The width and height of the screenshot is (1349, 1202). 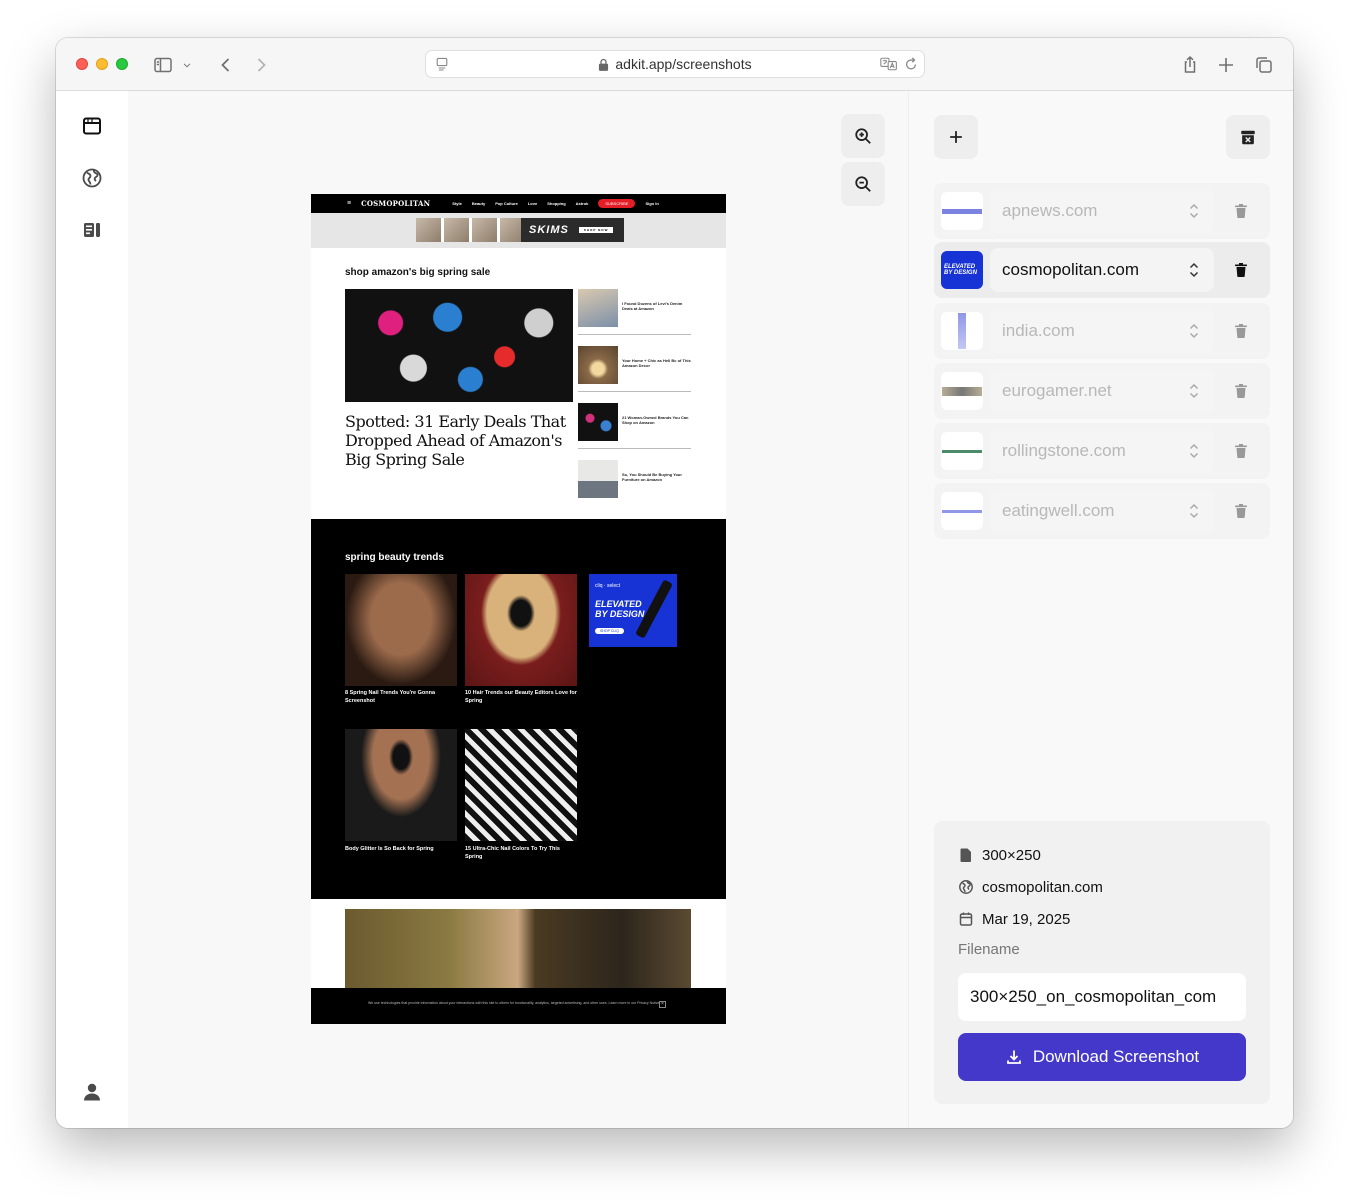 What do you see at coordinates (92, 1092) in the screenshot?
I see `user-icon` at bounding box center [92, 1092].